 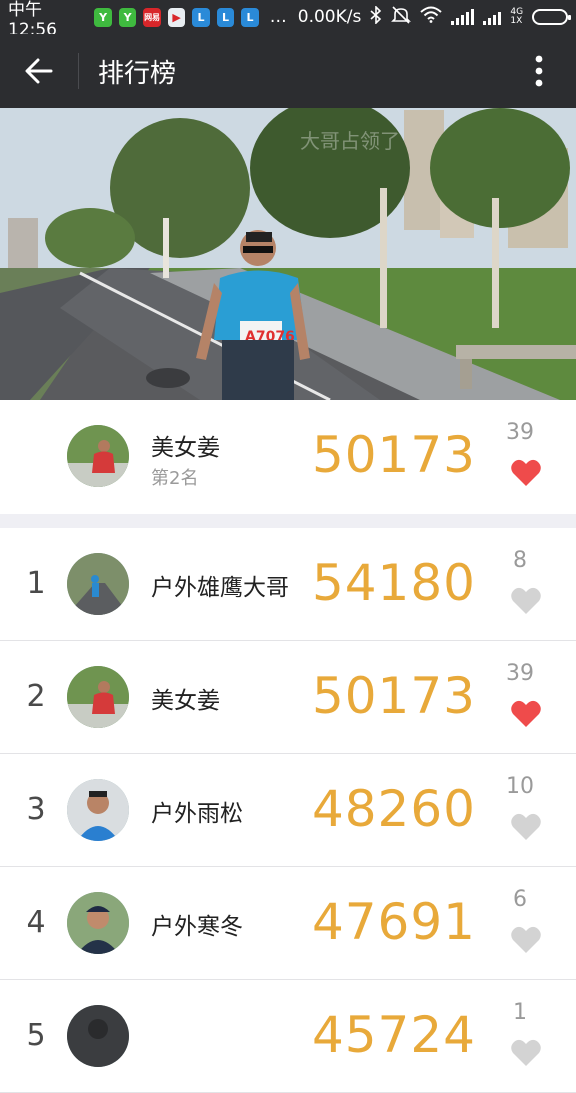 What do you see at coordinates (520, 1012) in the screenshot?
I see `like-count: 1` at bounding box center [520, 1012].